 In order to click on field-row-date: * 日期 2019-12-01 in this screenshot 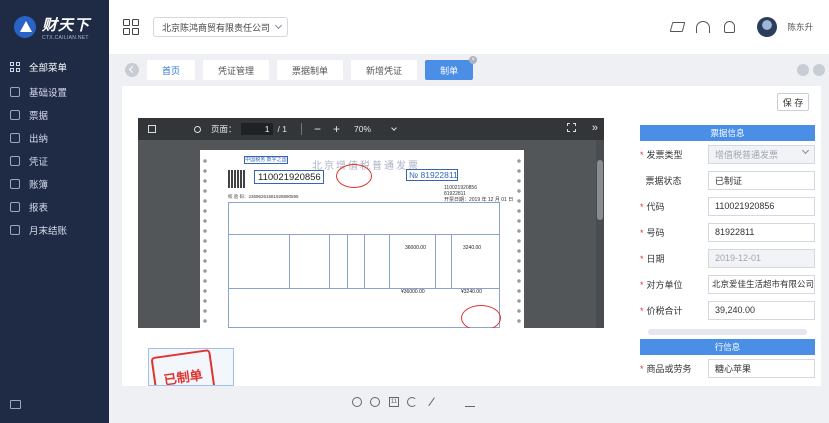, I will do `click(727, 258)`.